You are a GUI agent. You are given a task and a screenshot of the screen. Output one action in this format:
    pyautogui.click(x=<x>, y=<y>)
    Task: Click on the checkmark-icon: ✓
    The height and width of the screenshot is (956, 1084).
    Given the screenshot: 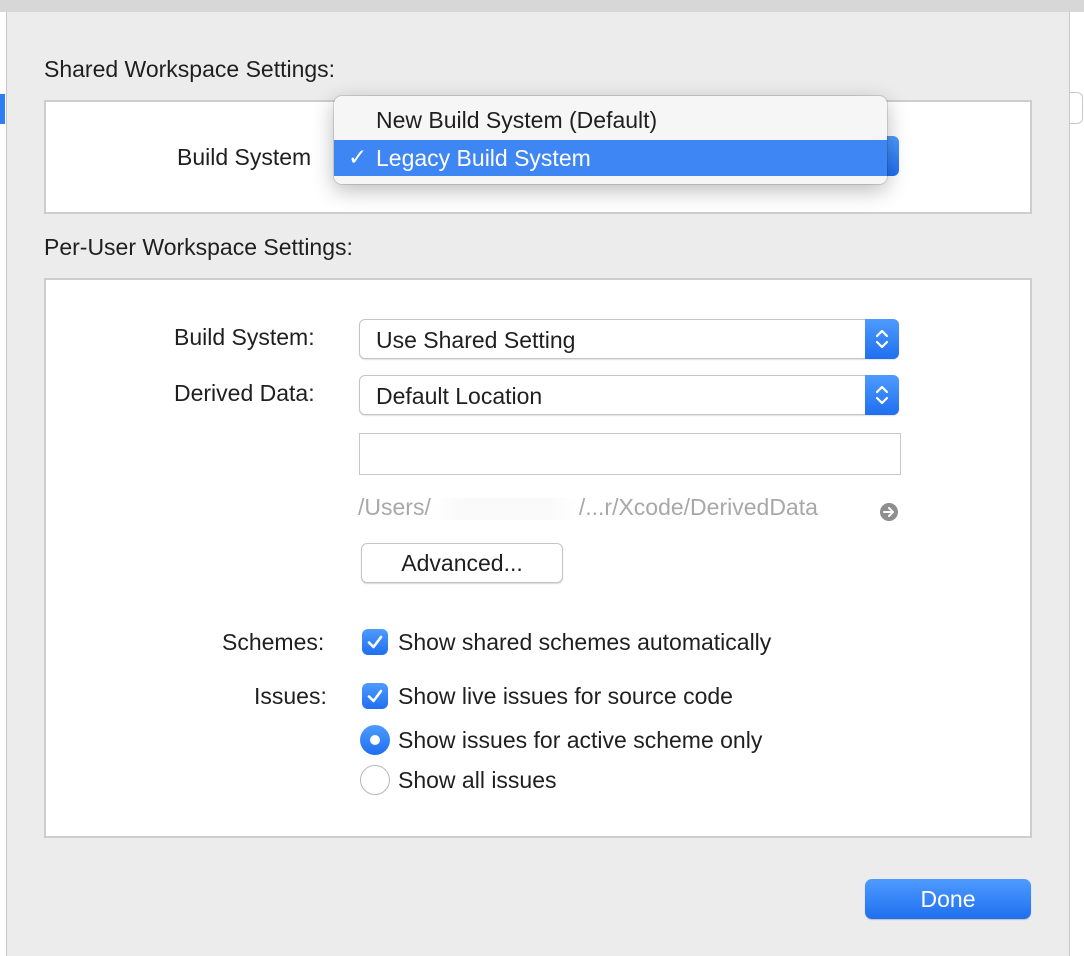 What is the action you would take?
    pyautogui.click(x=358, y=157)
    